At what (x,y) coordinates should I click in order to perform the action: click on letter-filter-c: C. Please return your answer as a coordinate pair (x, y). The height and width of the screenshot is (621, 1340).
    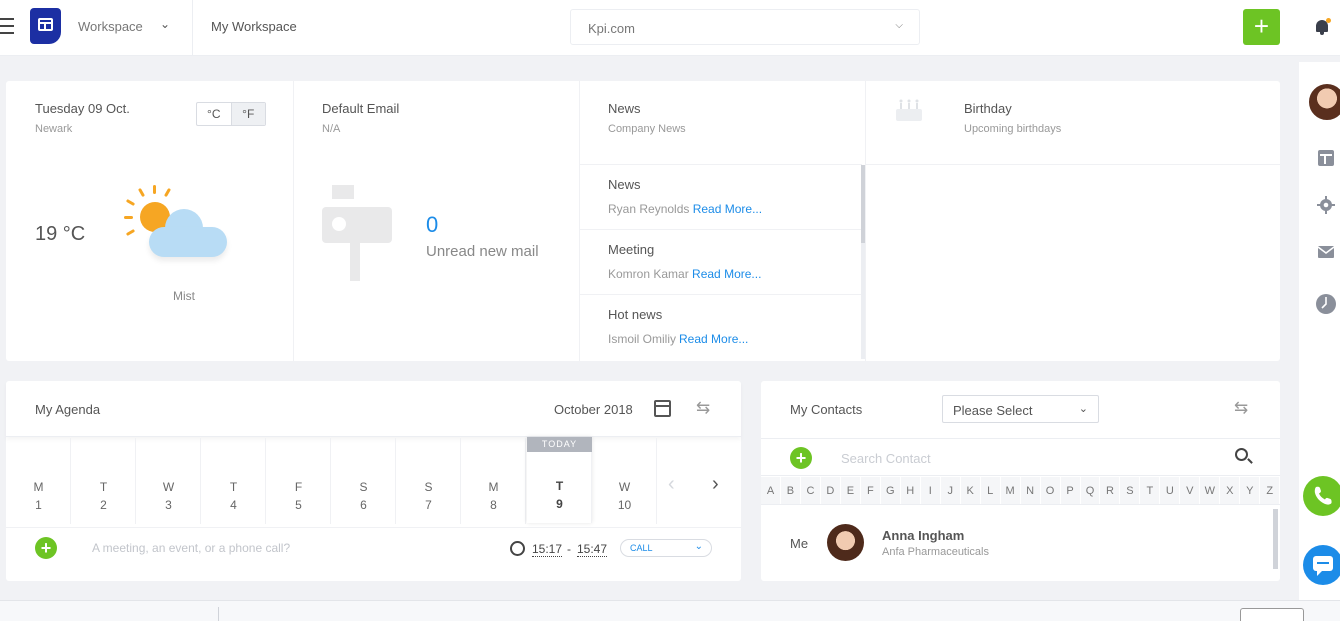
    Looking at the image, I should click on (811, 490).